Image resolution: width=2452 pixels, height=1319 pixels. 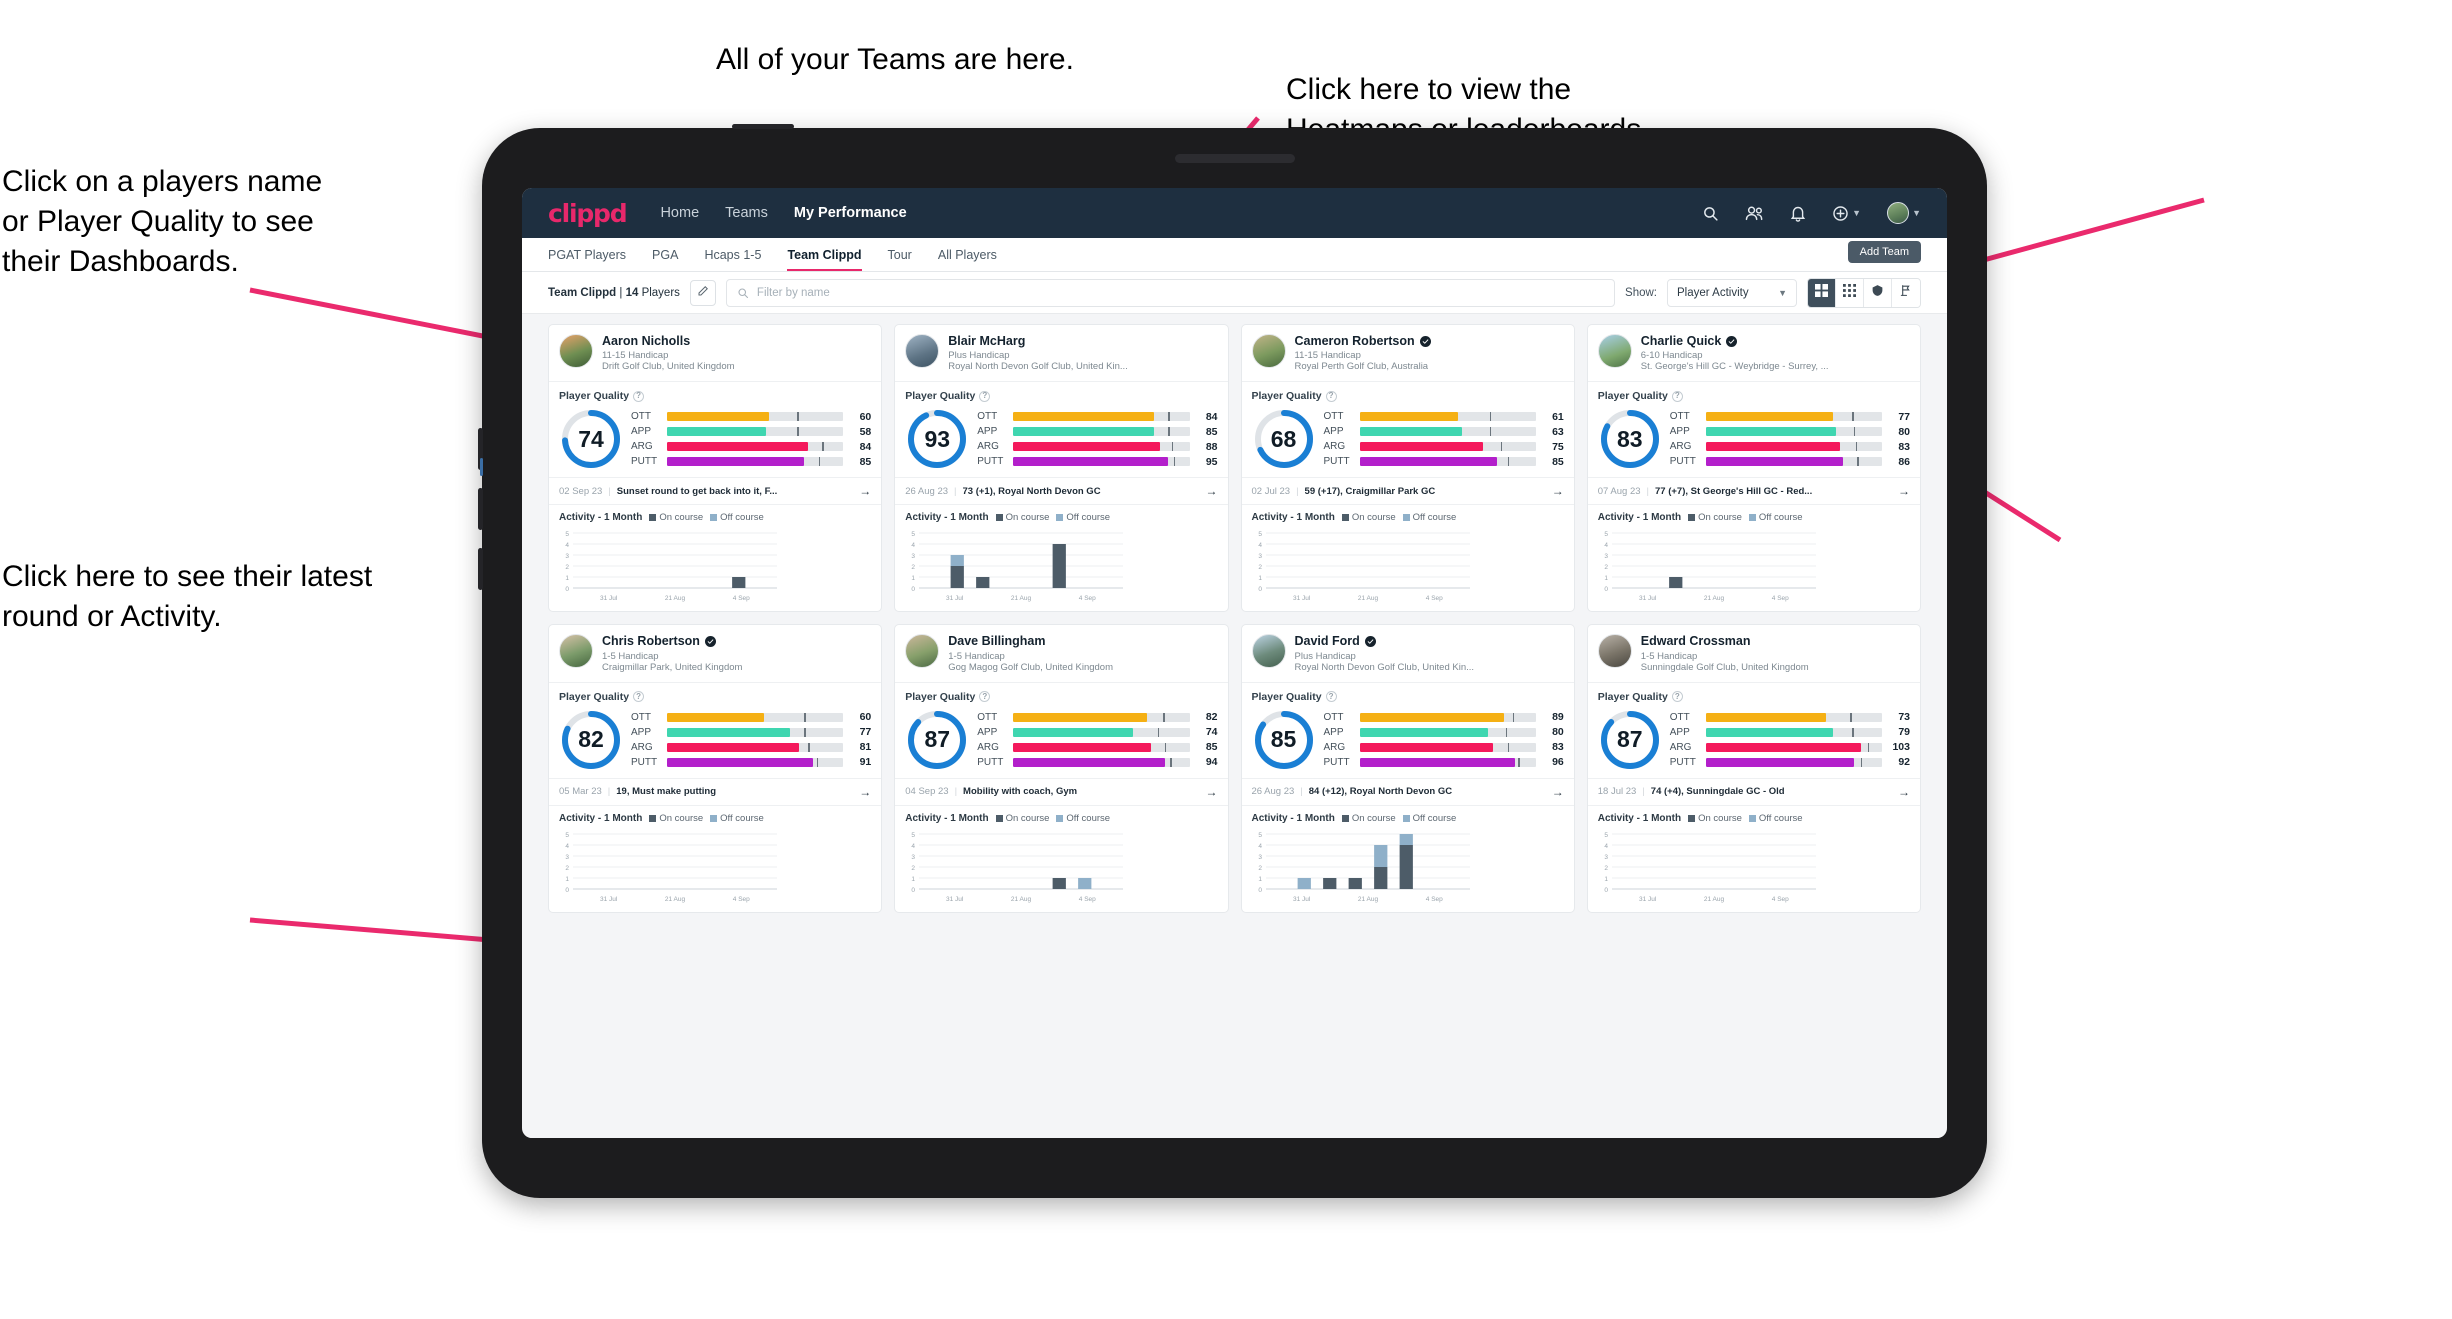 I want to click on player-name: Cameron Robertson, so click(x=1363, y=341).